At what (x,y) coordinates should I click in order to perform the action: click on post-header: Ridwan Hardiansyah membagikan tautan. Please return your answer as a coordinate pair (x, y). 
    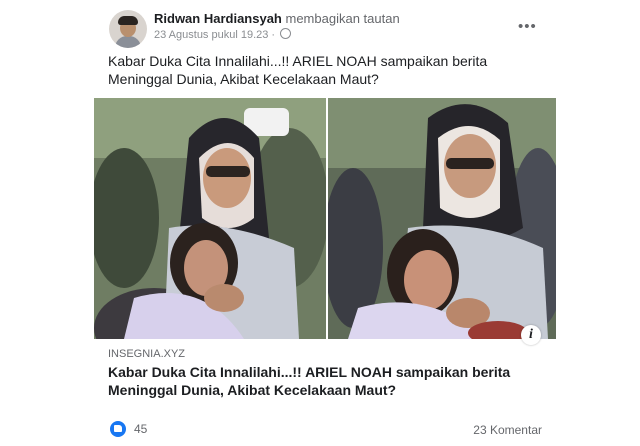
    Looking at the image, I should click on (277, 18).